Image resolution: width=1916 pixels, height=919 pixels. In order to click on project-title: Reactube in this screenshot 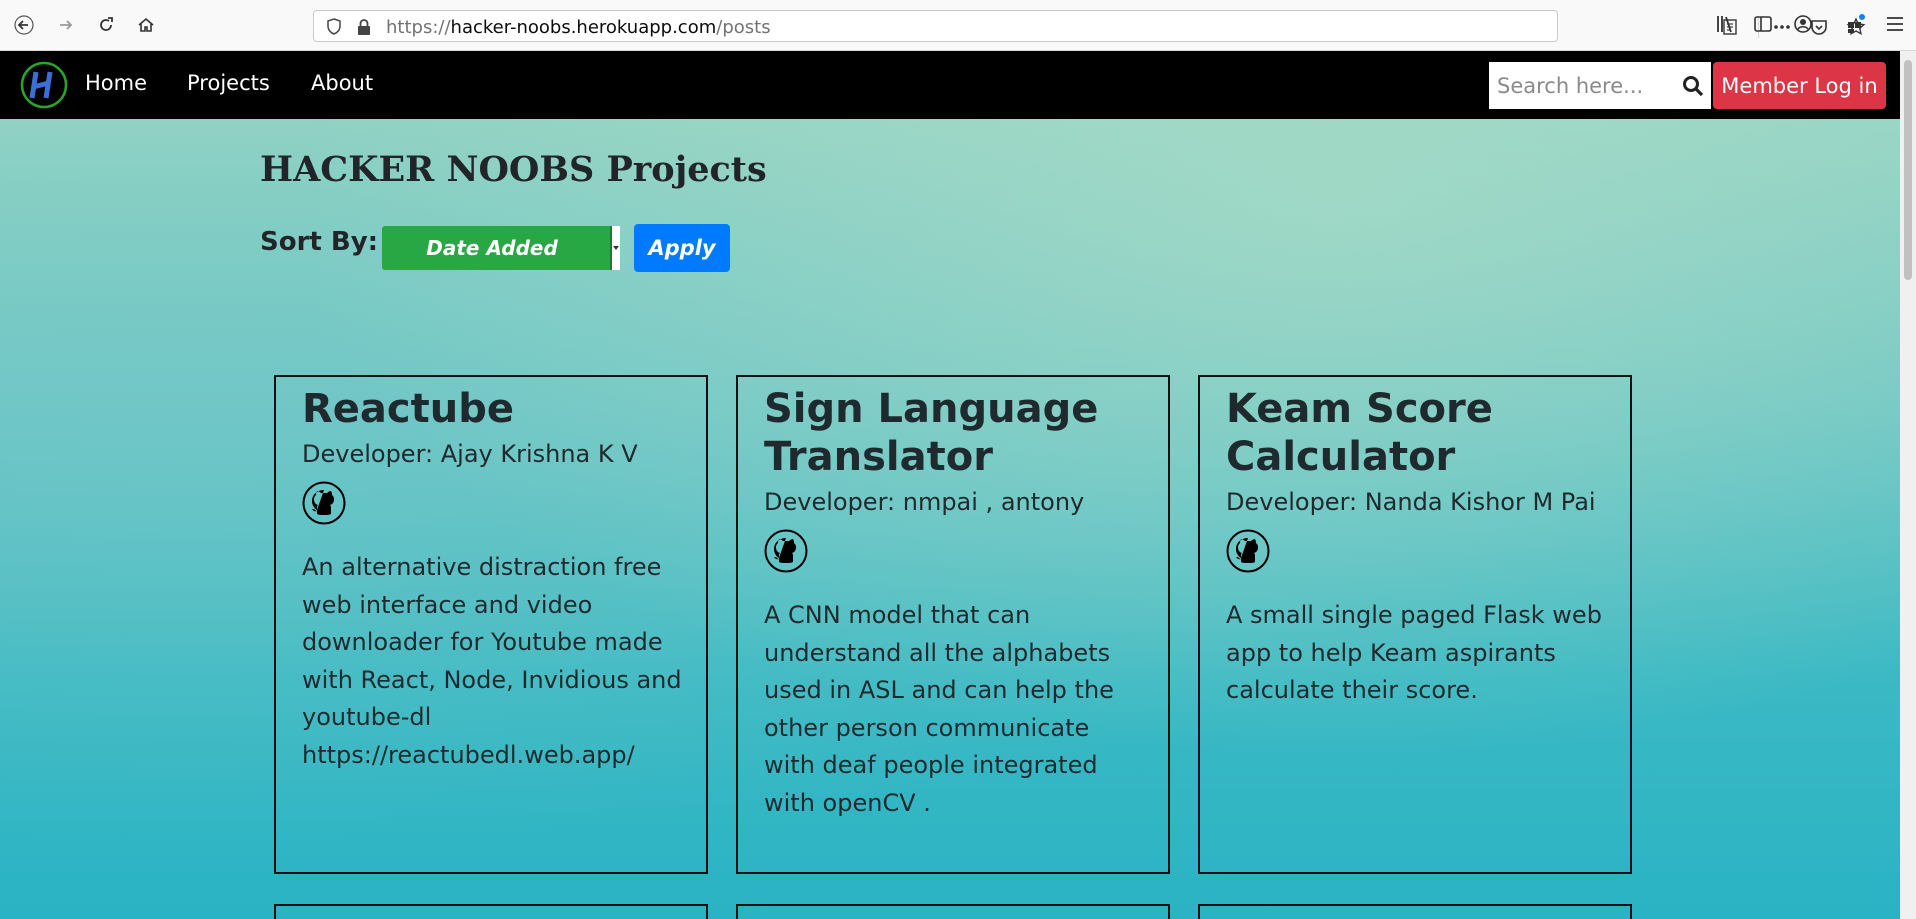, I will do `click(492, 409)`.